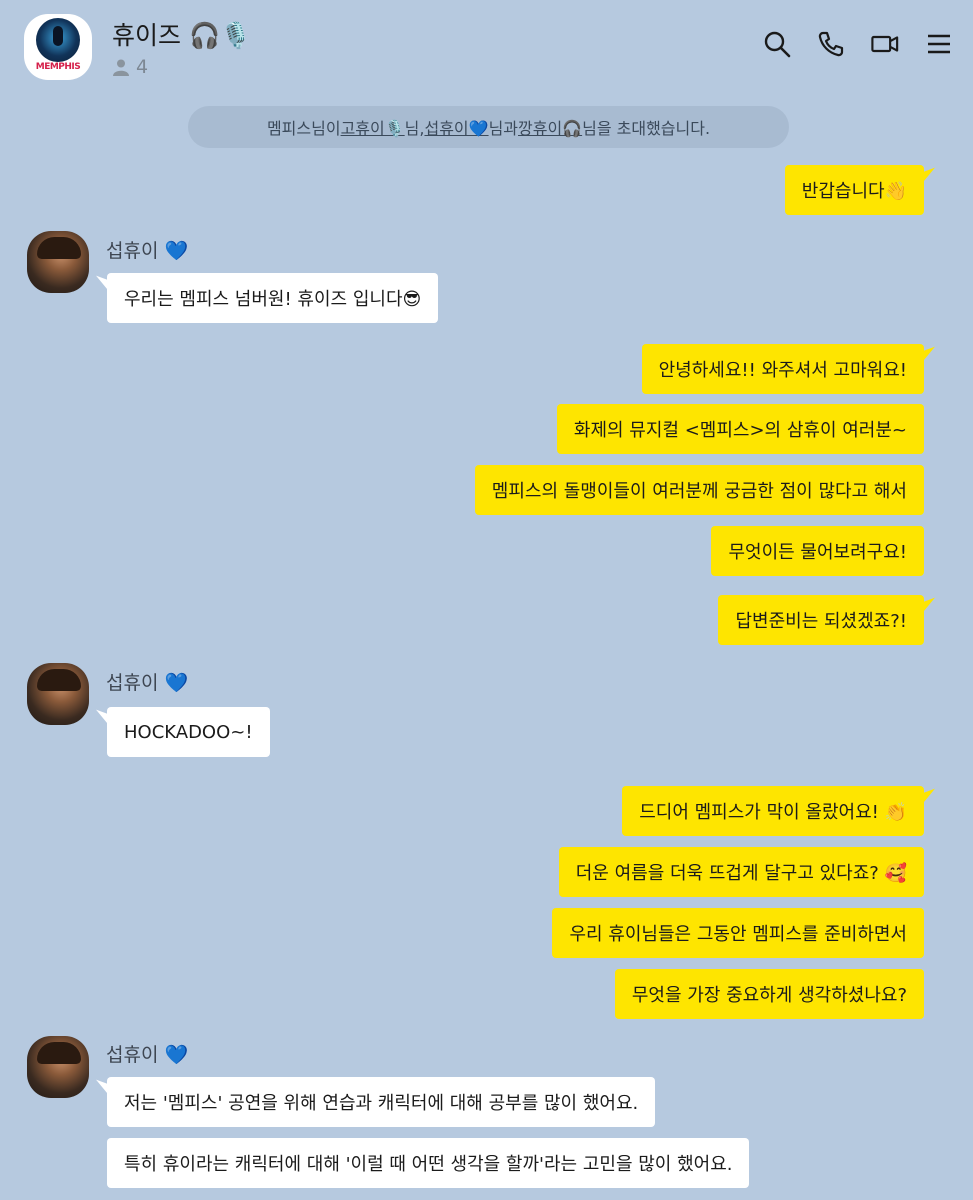  I want to click on chat-header: MEMPHIS 휴이즈 🎧🎙️ 4, so click(486, 50).